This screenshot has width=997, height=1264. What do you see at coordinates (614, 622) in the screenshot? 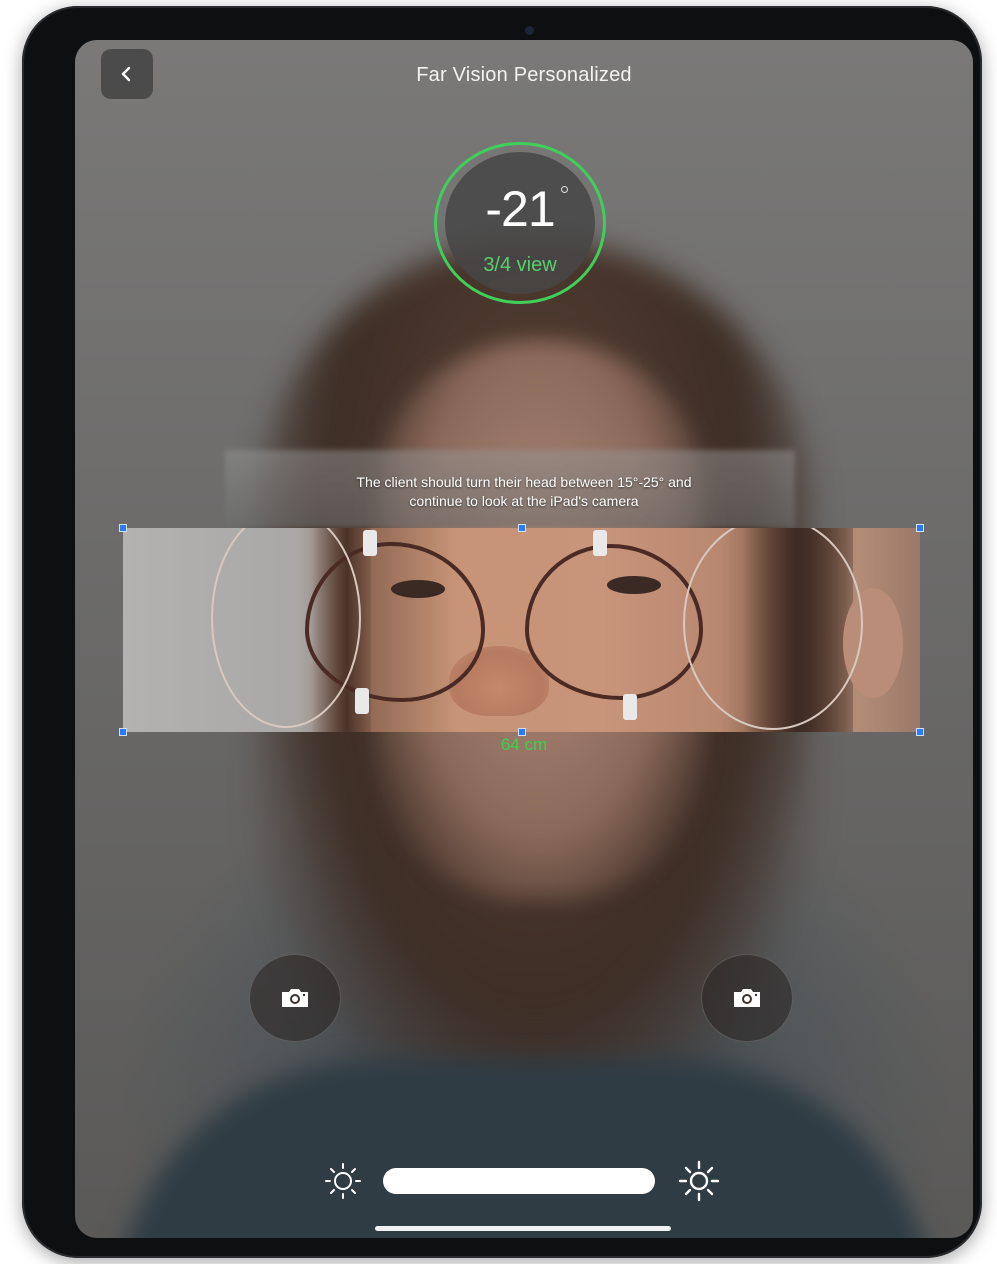
I see `right-lens` at bounding box center [614, 622].